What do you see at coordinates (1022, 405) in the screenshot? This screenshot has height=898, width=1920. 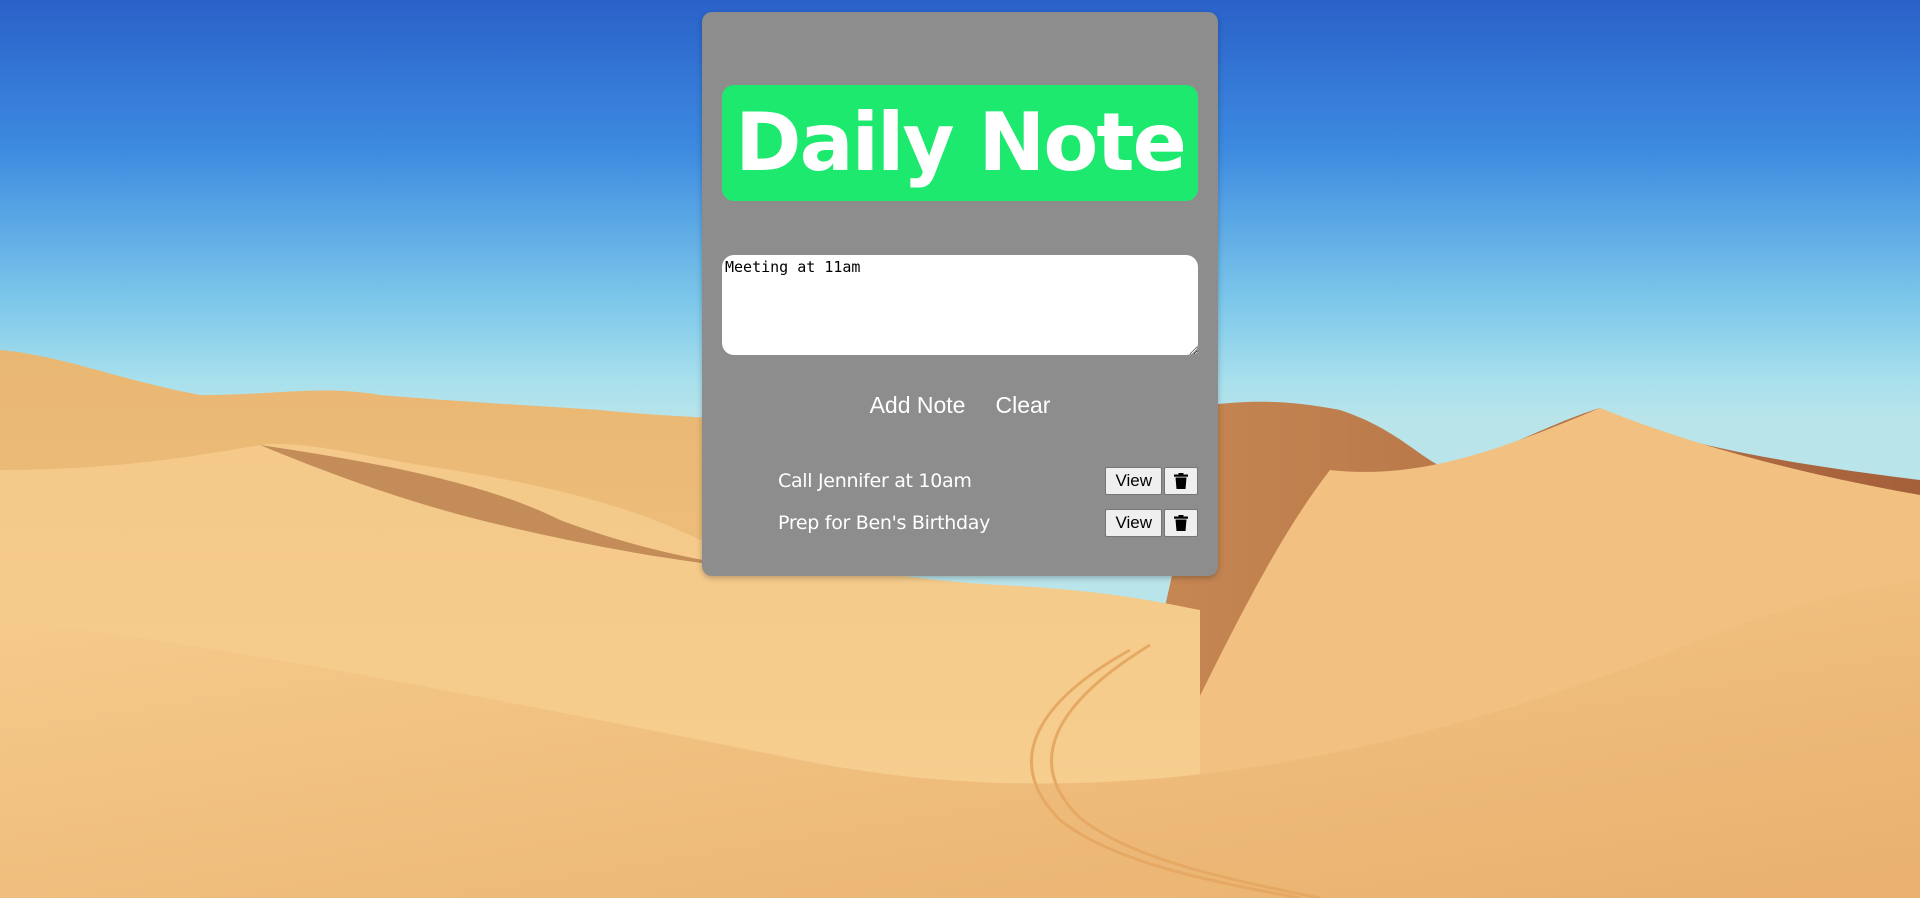 I see `clear-button: Clear` at bounding box center [1022, 405].